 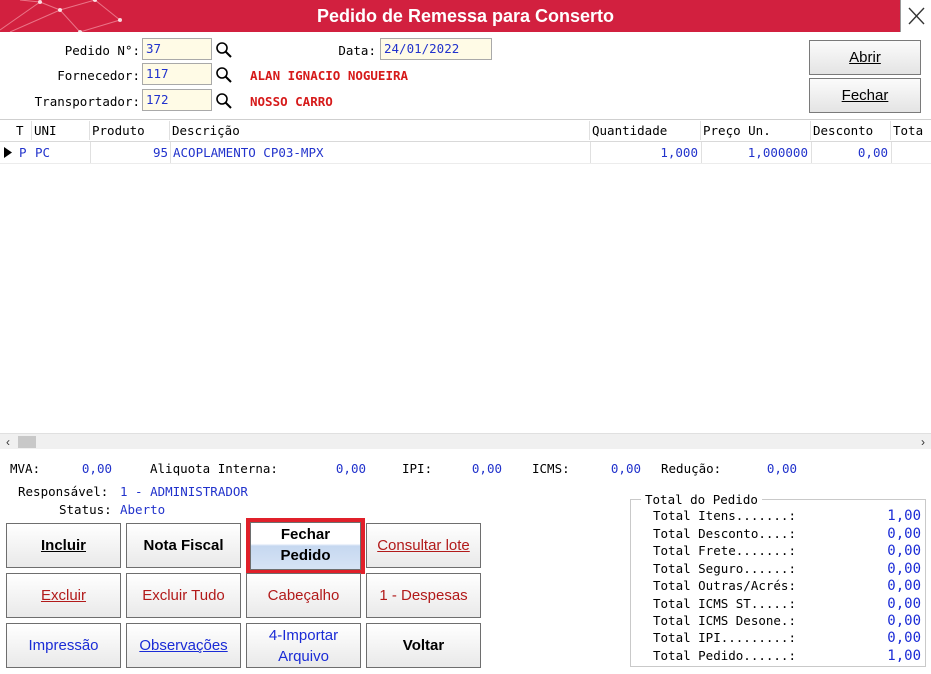 I want to click on fornecedor-name: ALAN IGNACIO NOGUEIRA, so click(x=329, y=75).